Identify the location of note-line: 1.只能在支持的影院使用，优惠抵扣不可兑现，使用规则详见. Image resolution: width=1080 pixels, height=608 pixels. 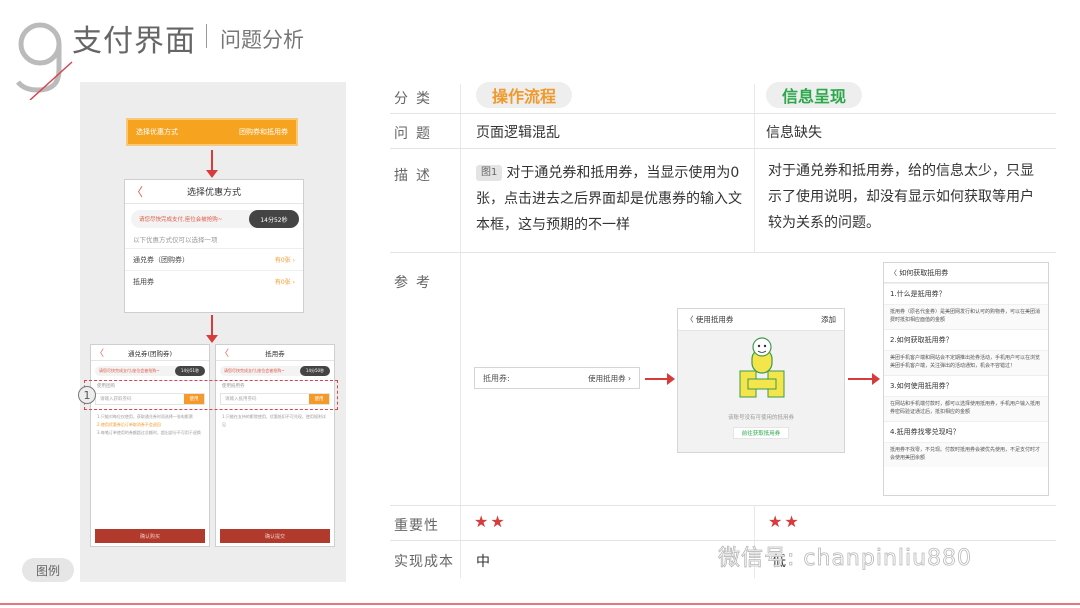
(274, 420).